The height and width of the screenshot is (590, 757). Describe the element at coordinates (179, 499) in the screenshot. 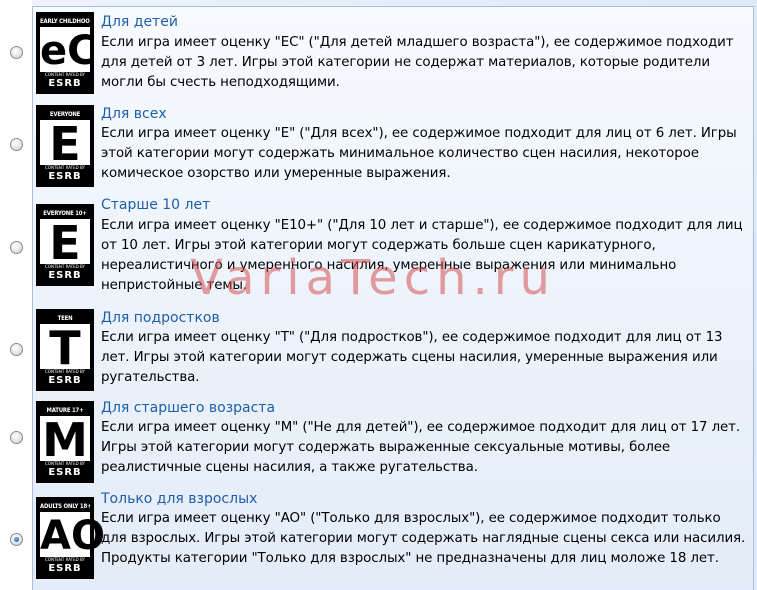

I see `rating-title: Только для взрослых` at that location.